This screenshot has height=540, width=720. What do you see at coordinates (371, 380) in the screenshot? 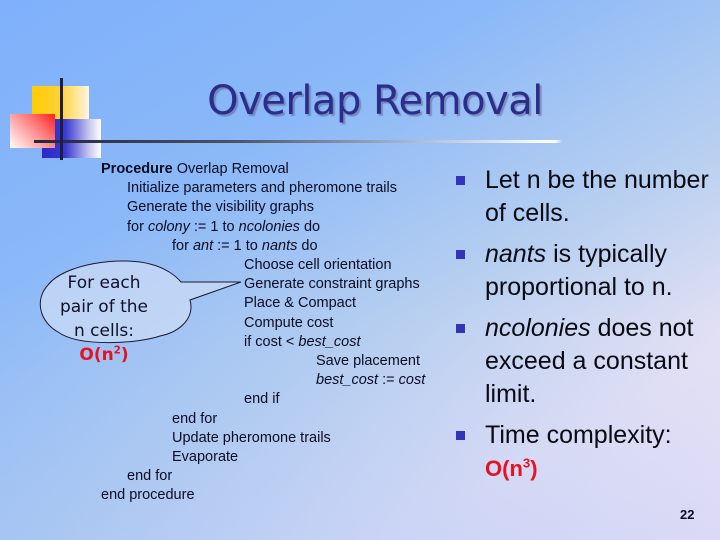
I see `code-line: best_cost := cost` at bounding box center [371, 380].